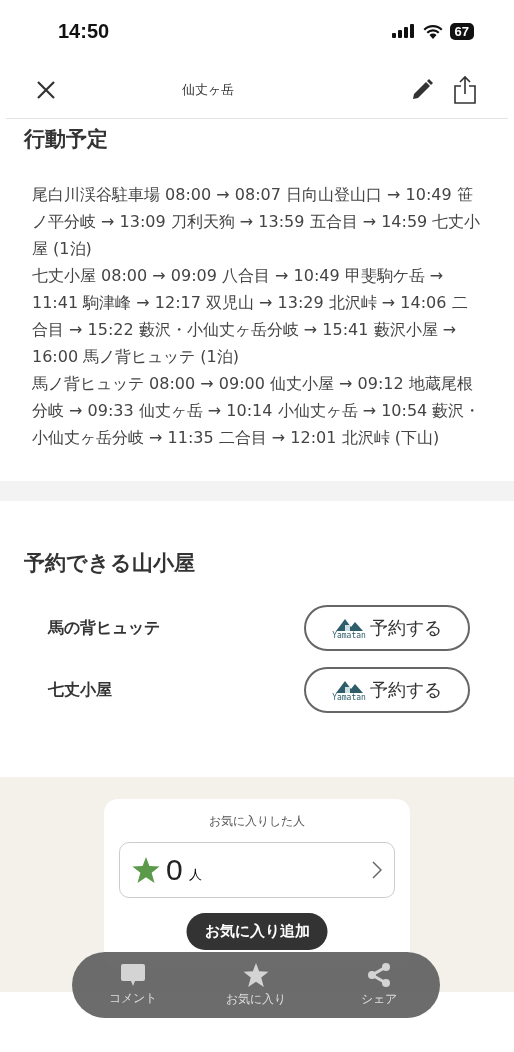  I want to click on card-title: お気に入りした人, so click(257, 821).